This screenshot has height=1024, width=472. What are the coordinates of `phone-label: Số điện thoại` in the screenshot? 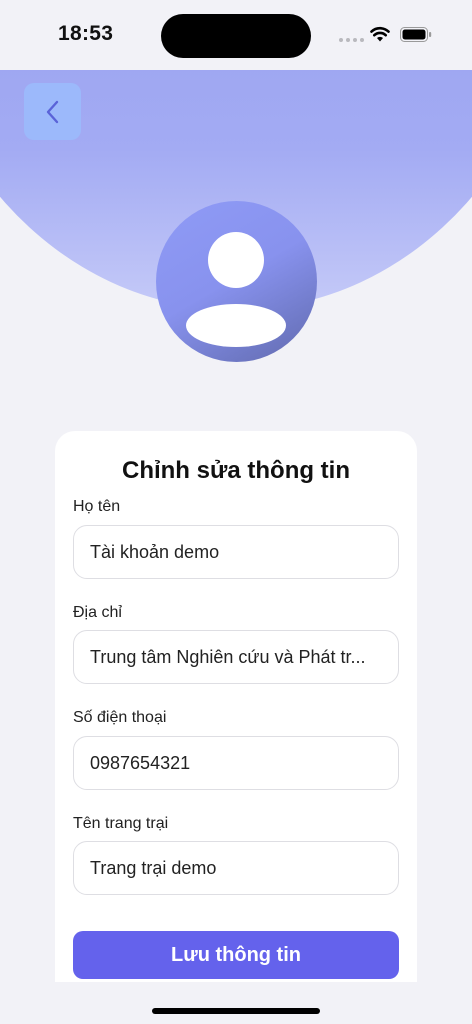 It's located at (120, 717).